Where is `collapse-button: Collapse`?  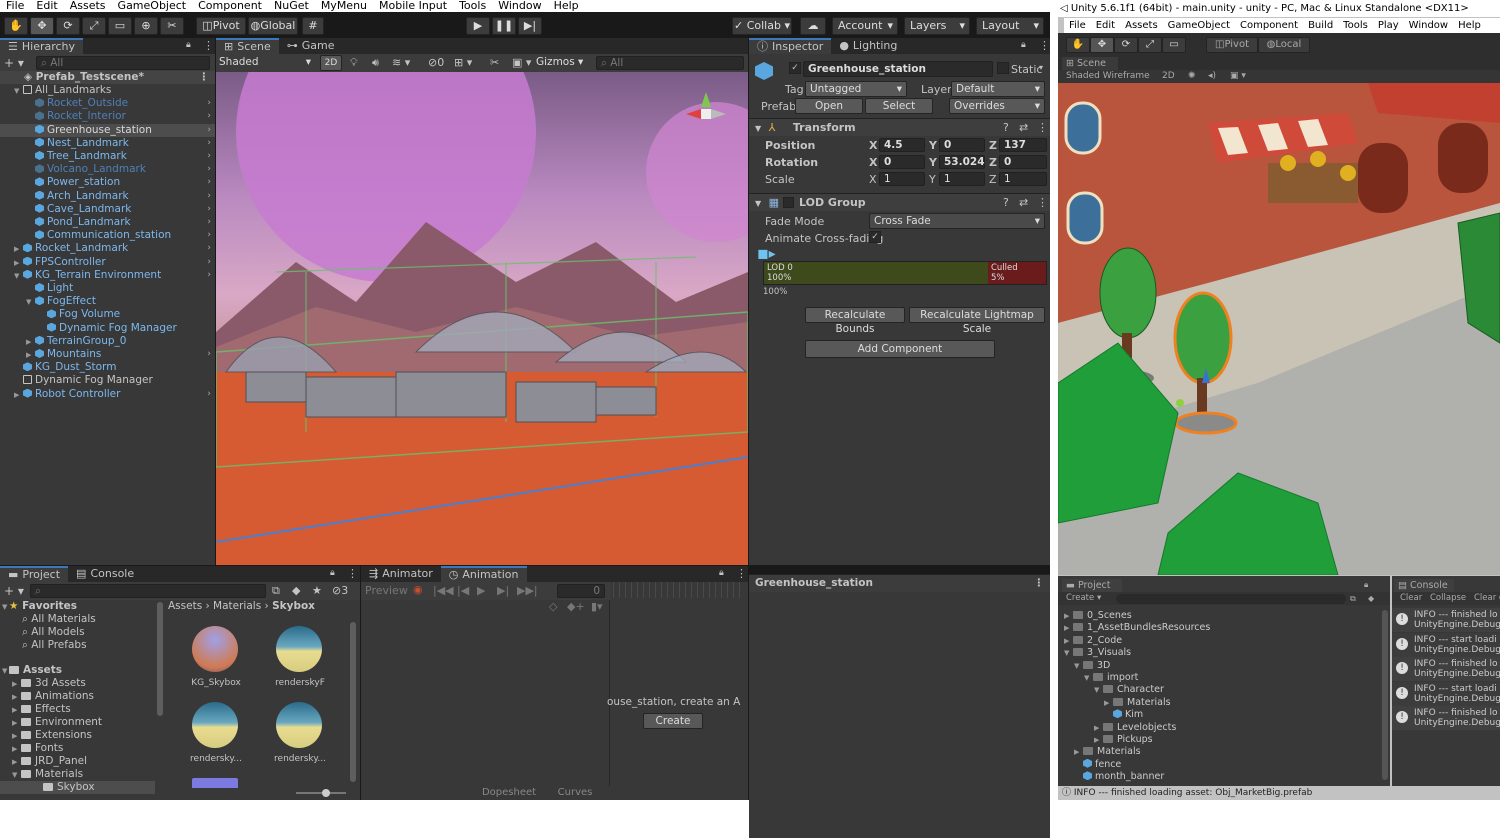 collapse-button: Collapse is located at coordinates (1448, 598).